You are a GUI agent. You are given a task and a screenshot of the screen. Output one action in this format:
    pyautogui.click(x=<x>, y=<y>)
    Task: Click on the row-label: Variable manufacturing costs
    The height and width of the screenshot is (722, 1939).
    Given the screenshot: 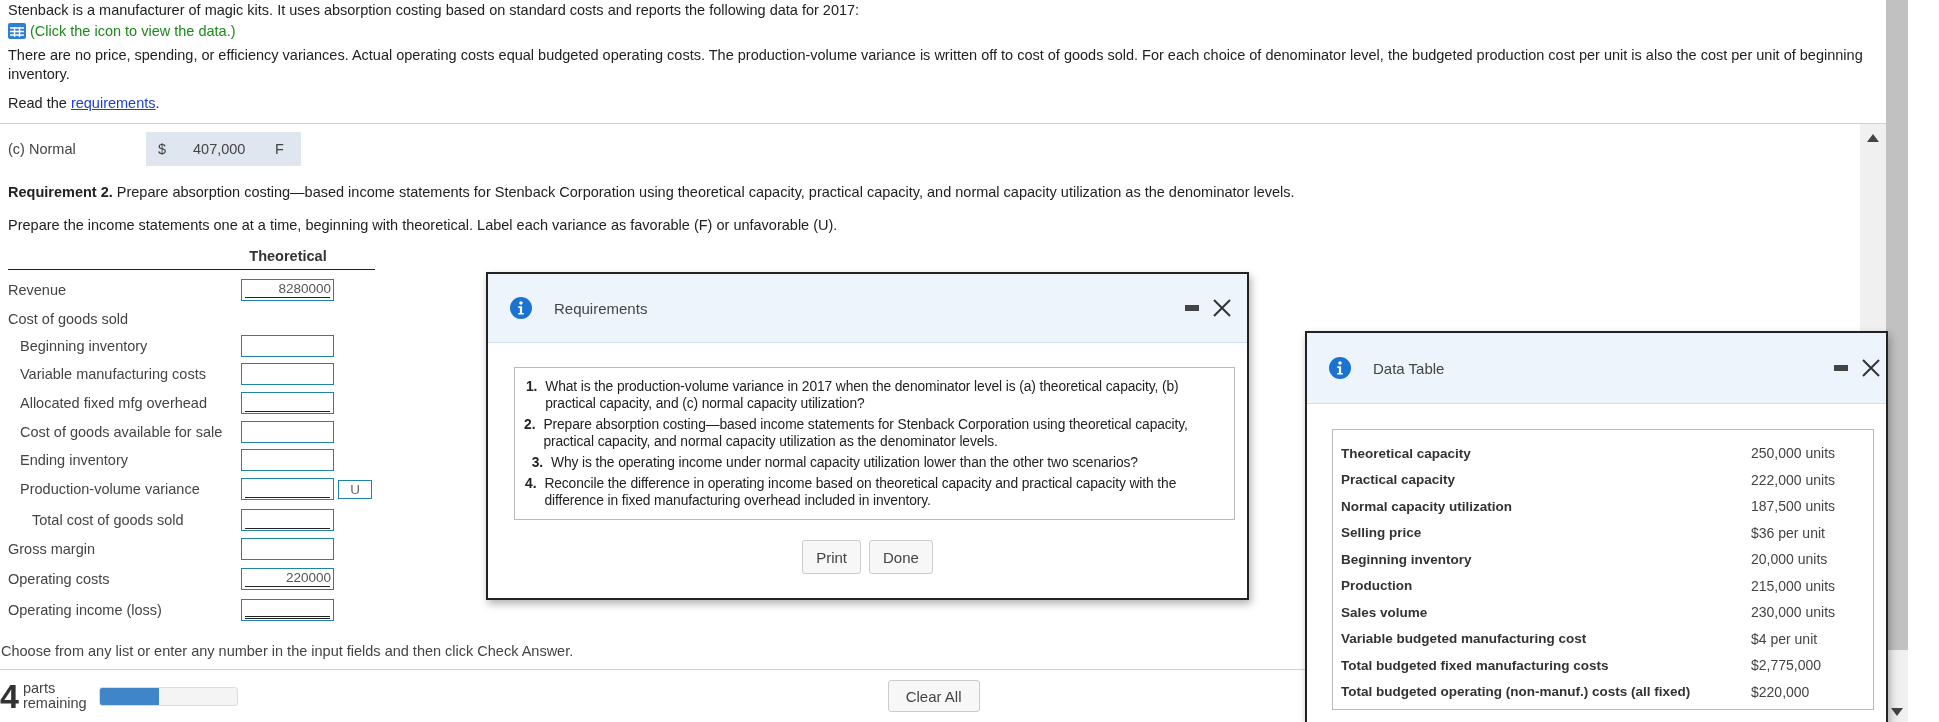 What is the action you would take?
    pyautogui.click(x=113, y=373)
    